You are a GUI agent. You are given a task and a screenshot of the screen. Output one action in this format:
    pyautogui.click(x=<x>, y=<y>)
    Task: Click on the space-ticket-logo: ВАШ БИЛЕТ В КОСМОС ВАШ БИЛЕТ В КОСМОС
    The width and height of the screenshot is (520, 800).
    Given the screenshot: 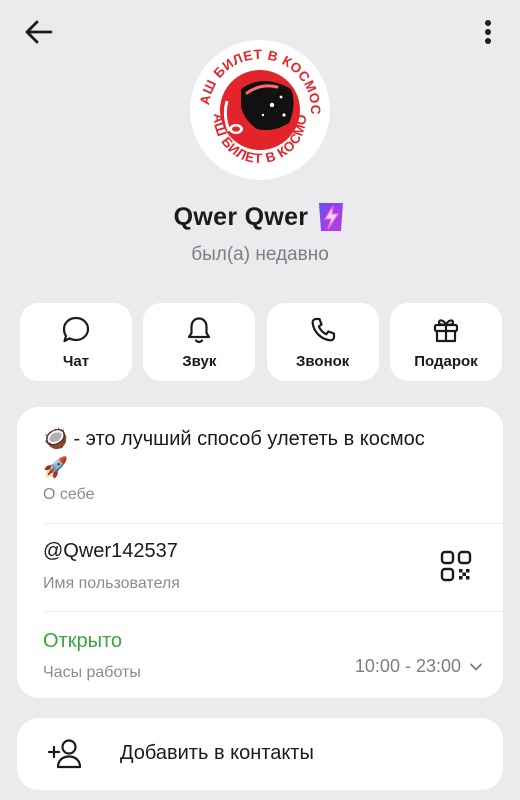 What is the action you would take?
    pyautogui.click(x=257, y=103)
    